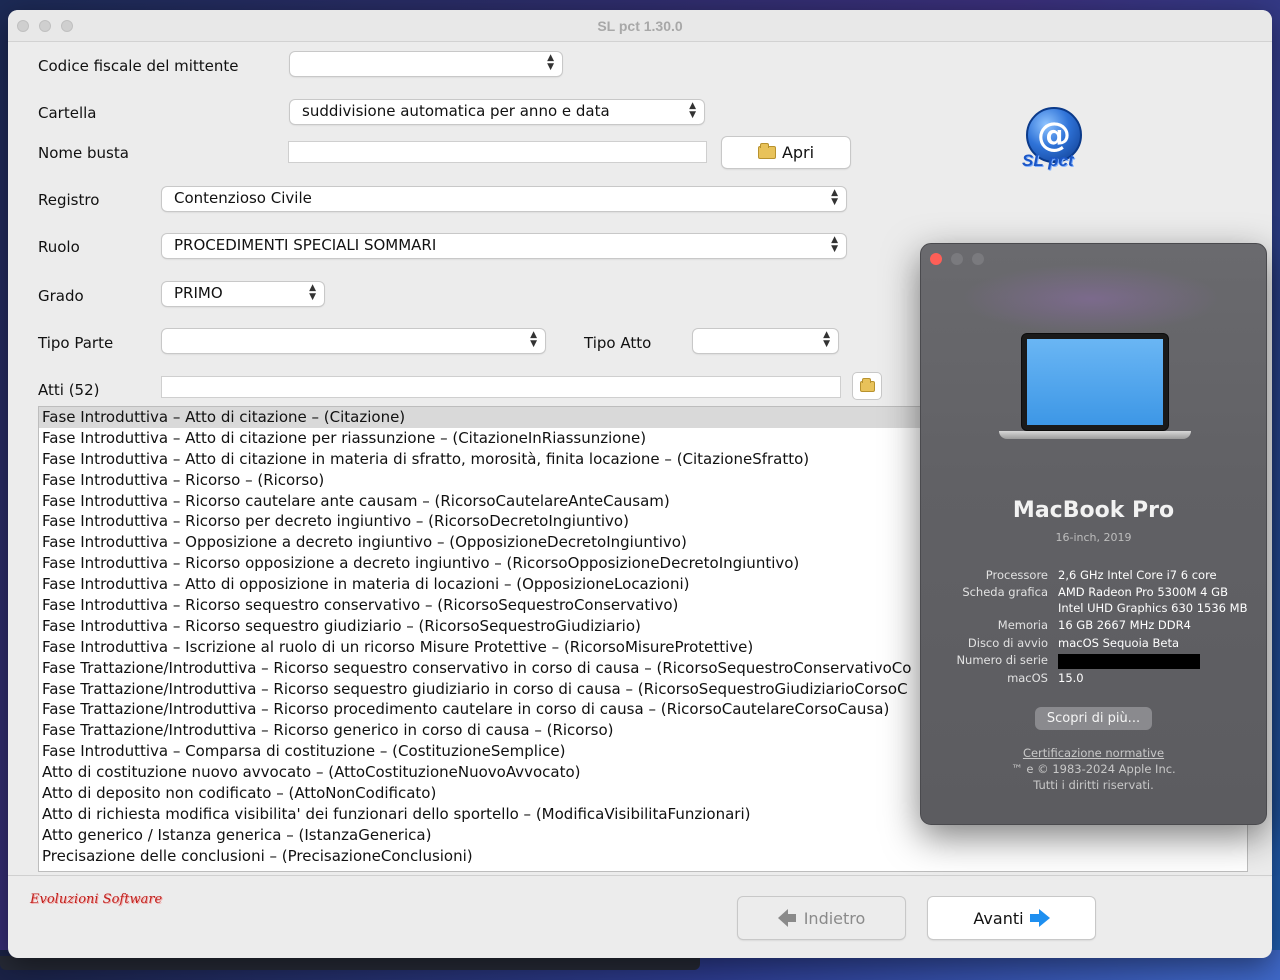 This screenshot has height=980, width=1280. I want to click on codice-fiscale-select: ▲ ▼, so click(426, 64).